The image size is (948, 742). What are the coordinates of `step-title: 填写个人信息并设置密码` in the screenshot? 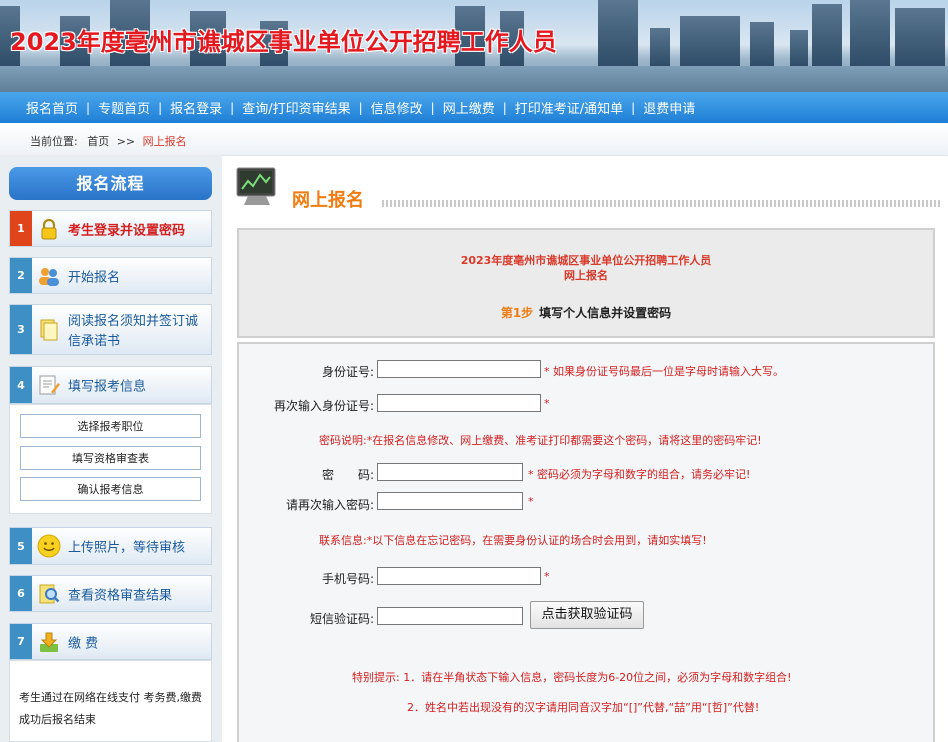 It's located at (605, 313).